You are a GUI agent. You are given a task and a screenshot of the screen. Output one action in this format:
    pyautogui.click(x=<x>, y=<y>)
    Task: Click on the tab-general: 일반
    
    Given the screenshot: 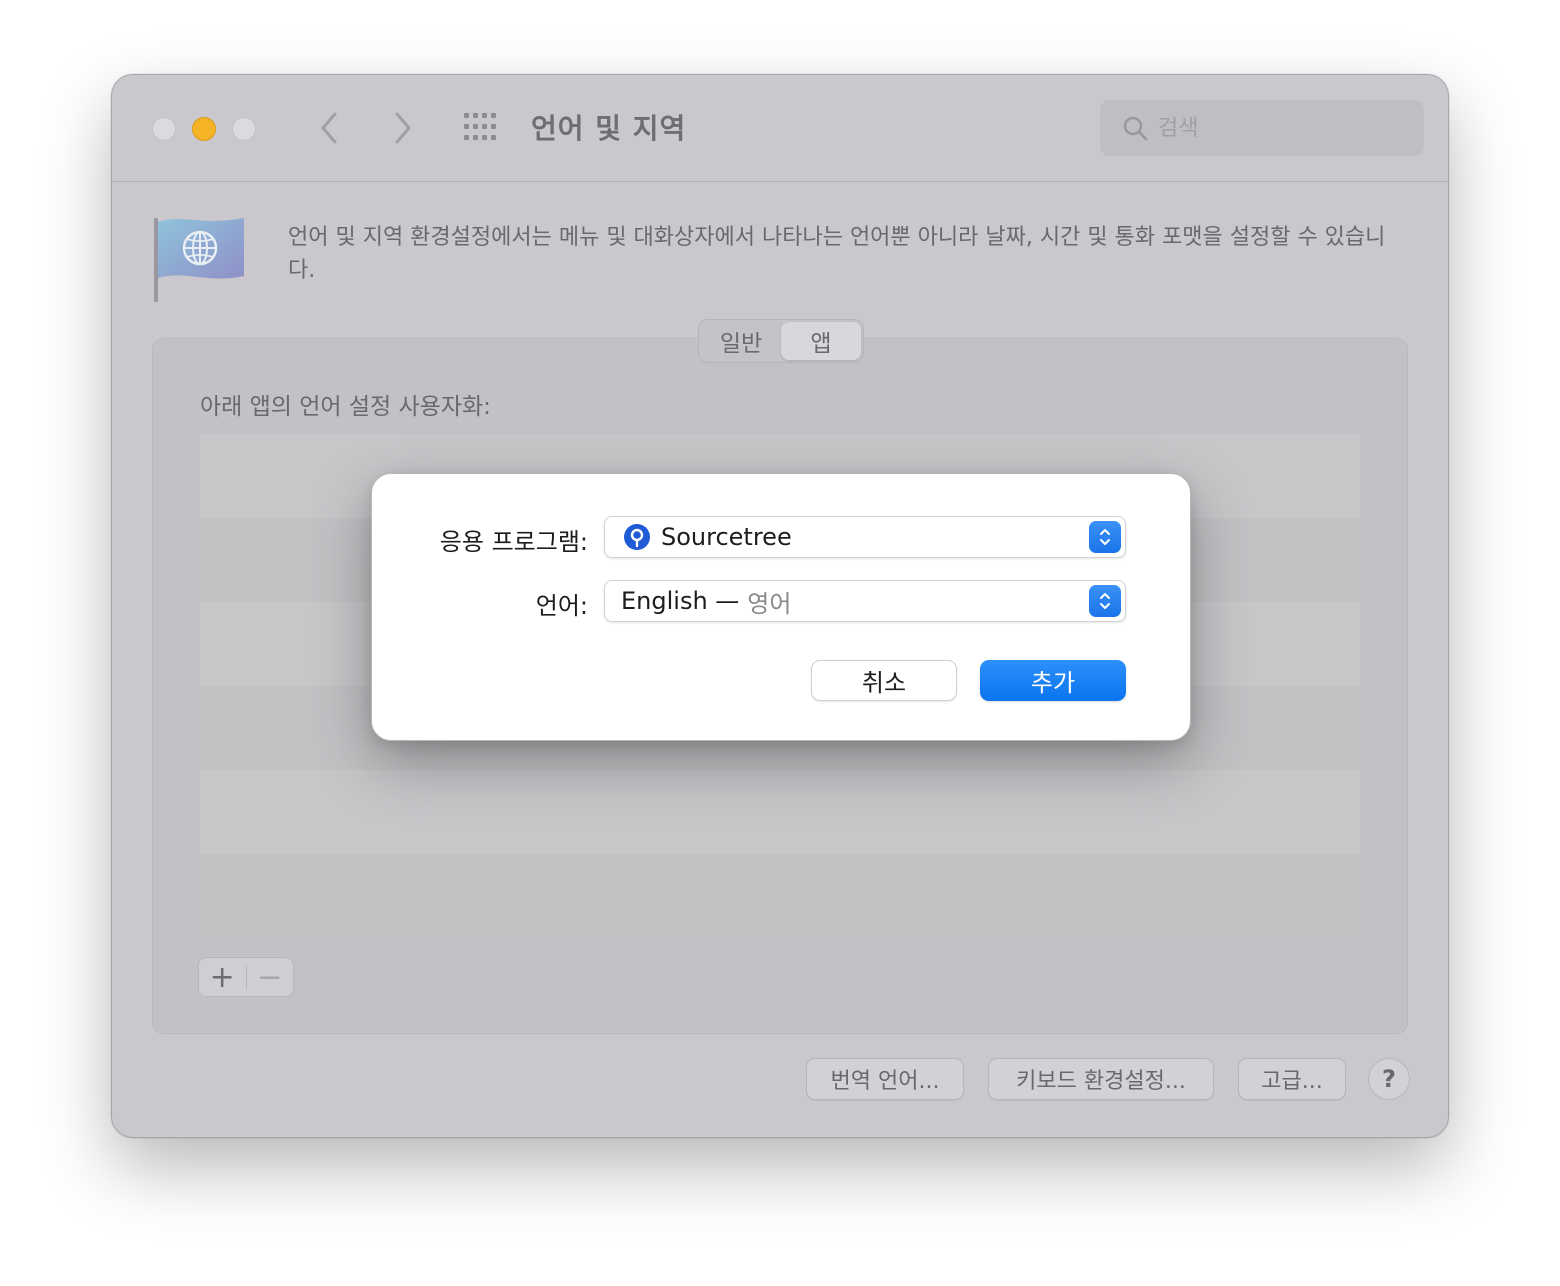 What is the action you would take?
    pyautogui.click(x=741, y=341)
    